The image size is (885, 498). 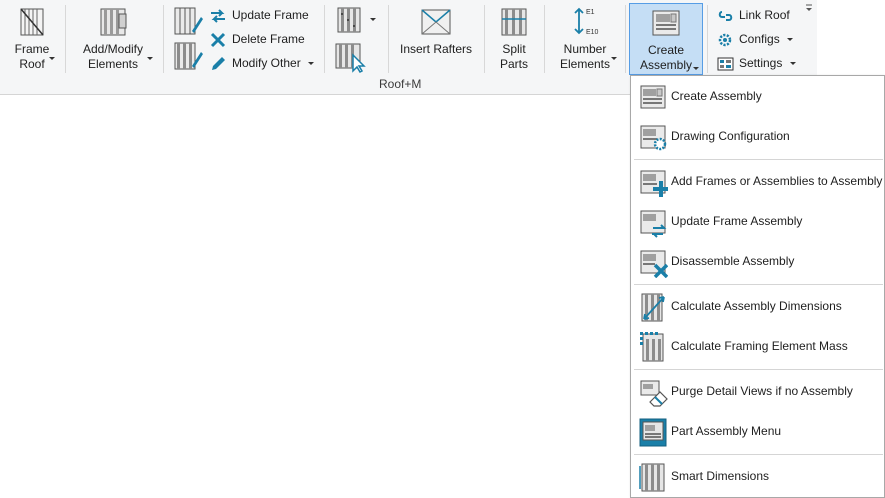 I want to click on delete-frame-button: Delete Frame, so click(x=257, y=39).